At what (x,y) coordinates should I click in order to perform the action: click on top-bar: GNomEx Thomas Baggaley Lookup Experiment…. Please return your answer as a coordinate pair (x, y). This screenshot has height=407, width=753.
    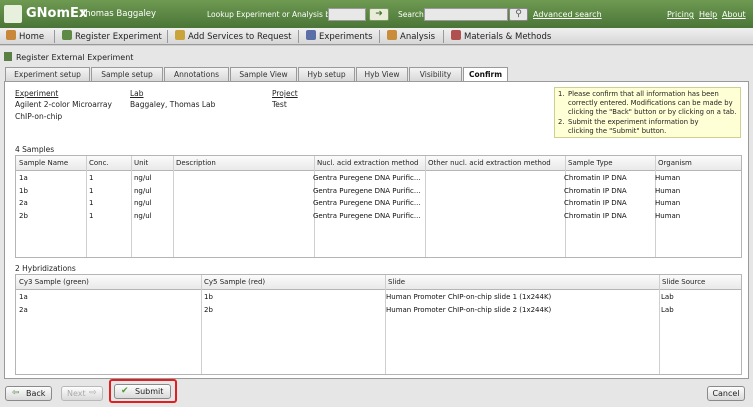
    Looking at the image, I should click on (376, 14).